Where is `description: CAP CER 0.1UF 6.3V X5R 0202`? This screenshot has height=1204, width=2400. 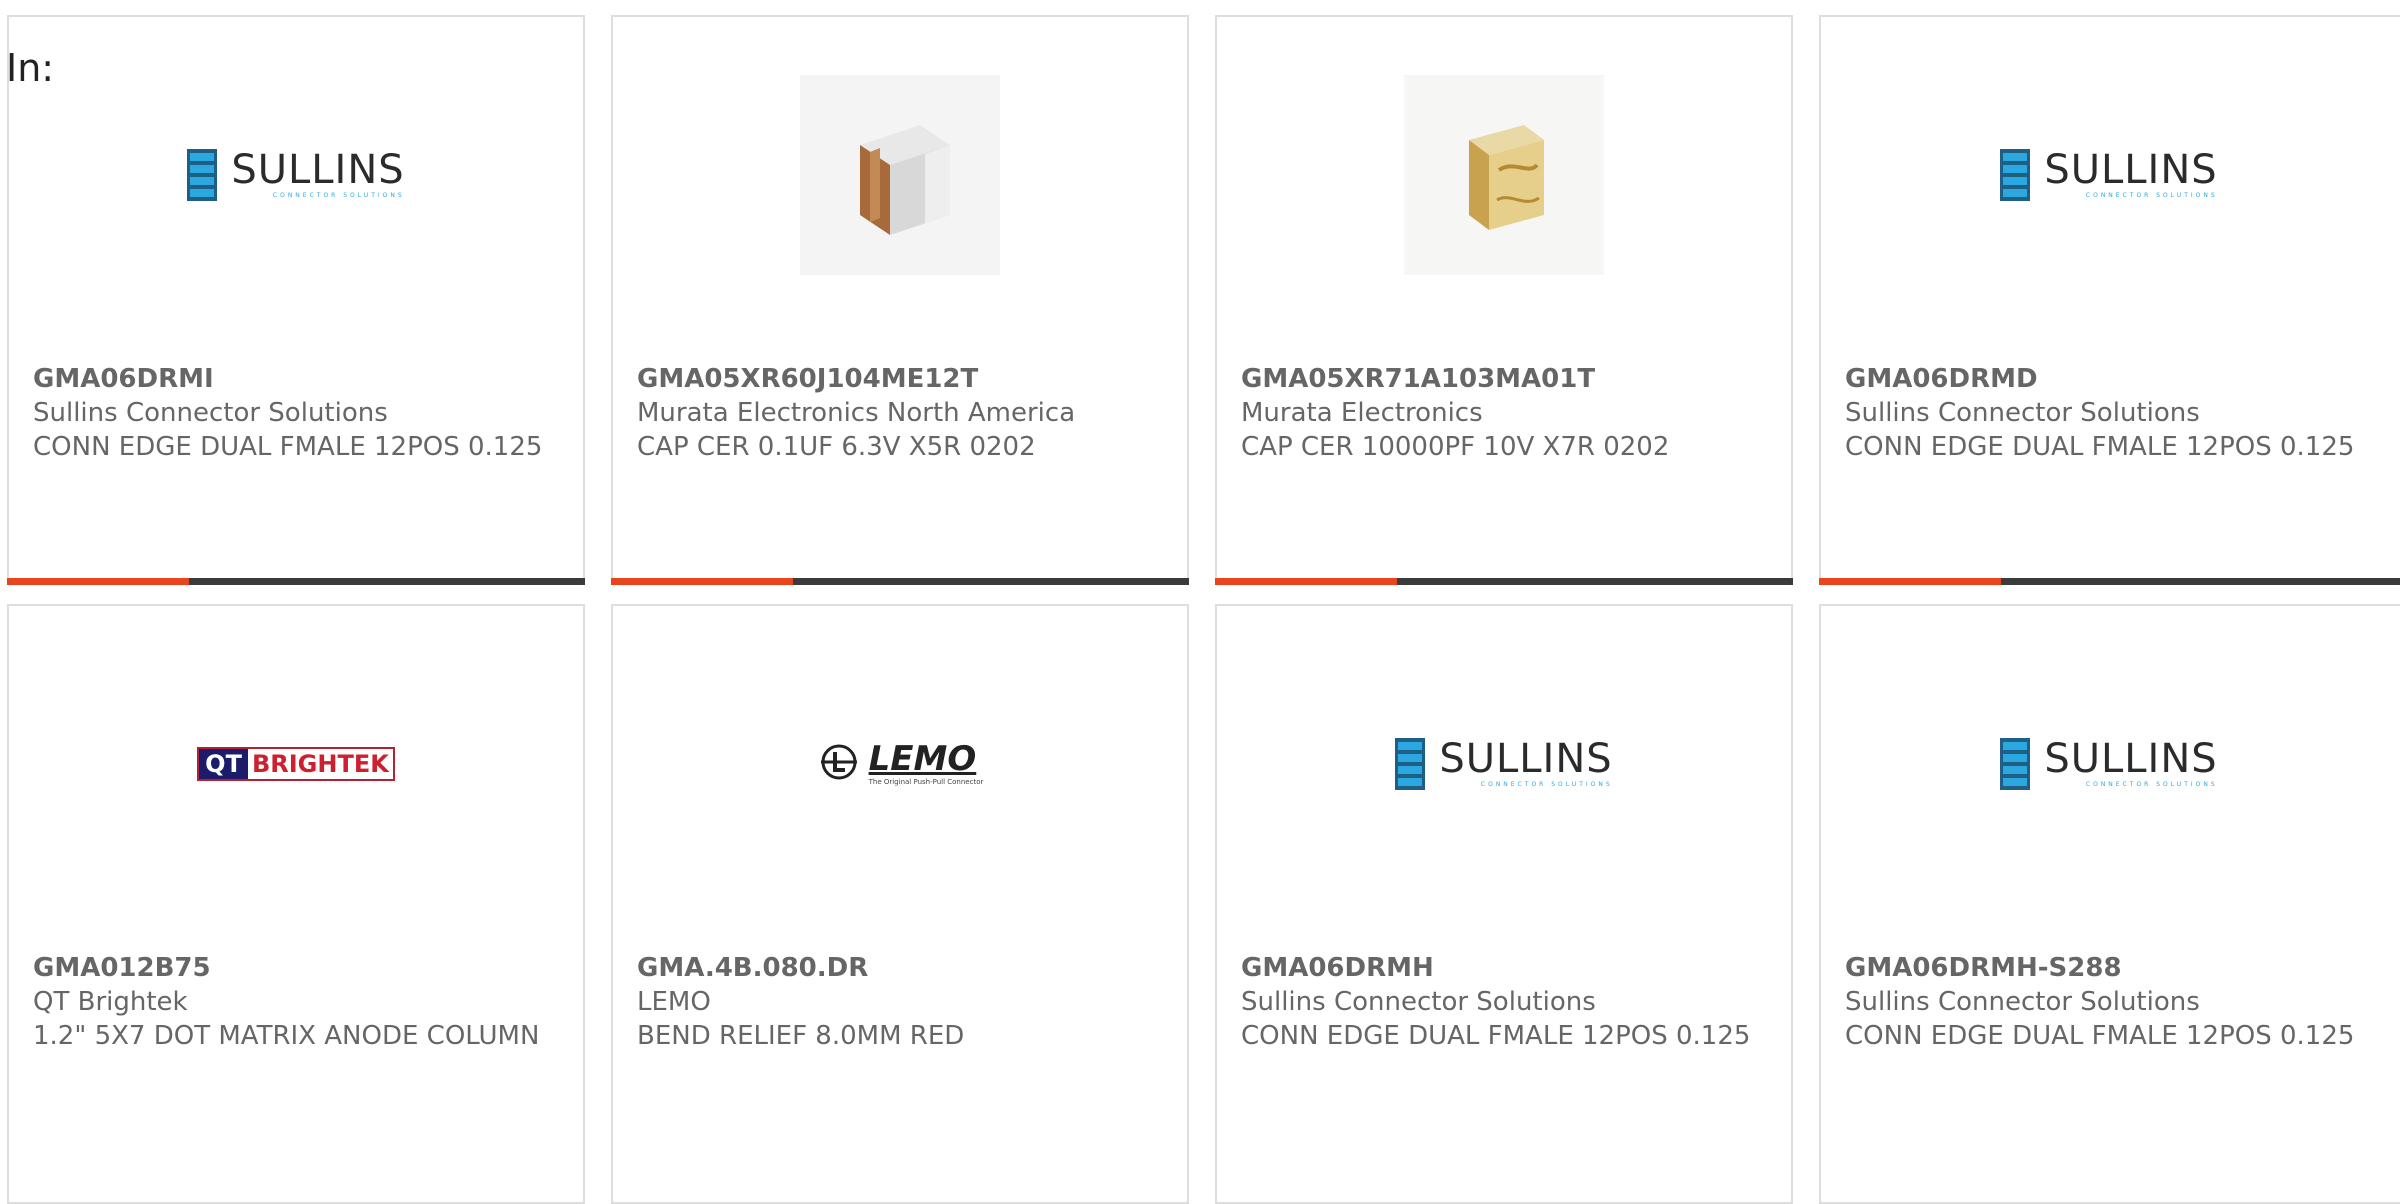
description: CAP CER 0.1UF 6.3V X5R 0202 is located at coordinates (836, 447).